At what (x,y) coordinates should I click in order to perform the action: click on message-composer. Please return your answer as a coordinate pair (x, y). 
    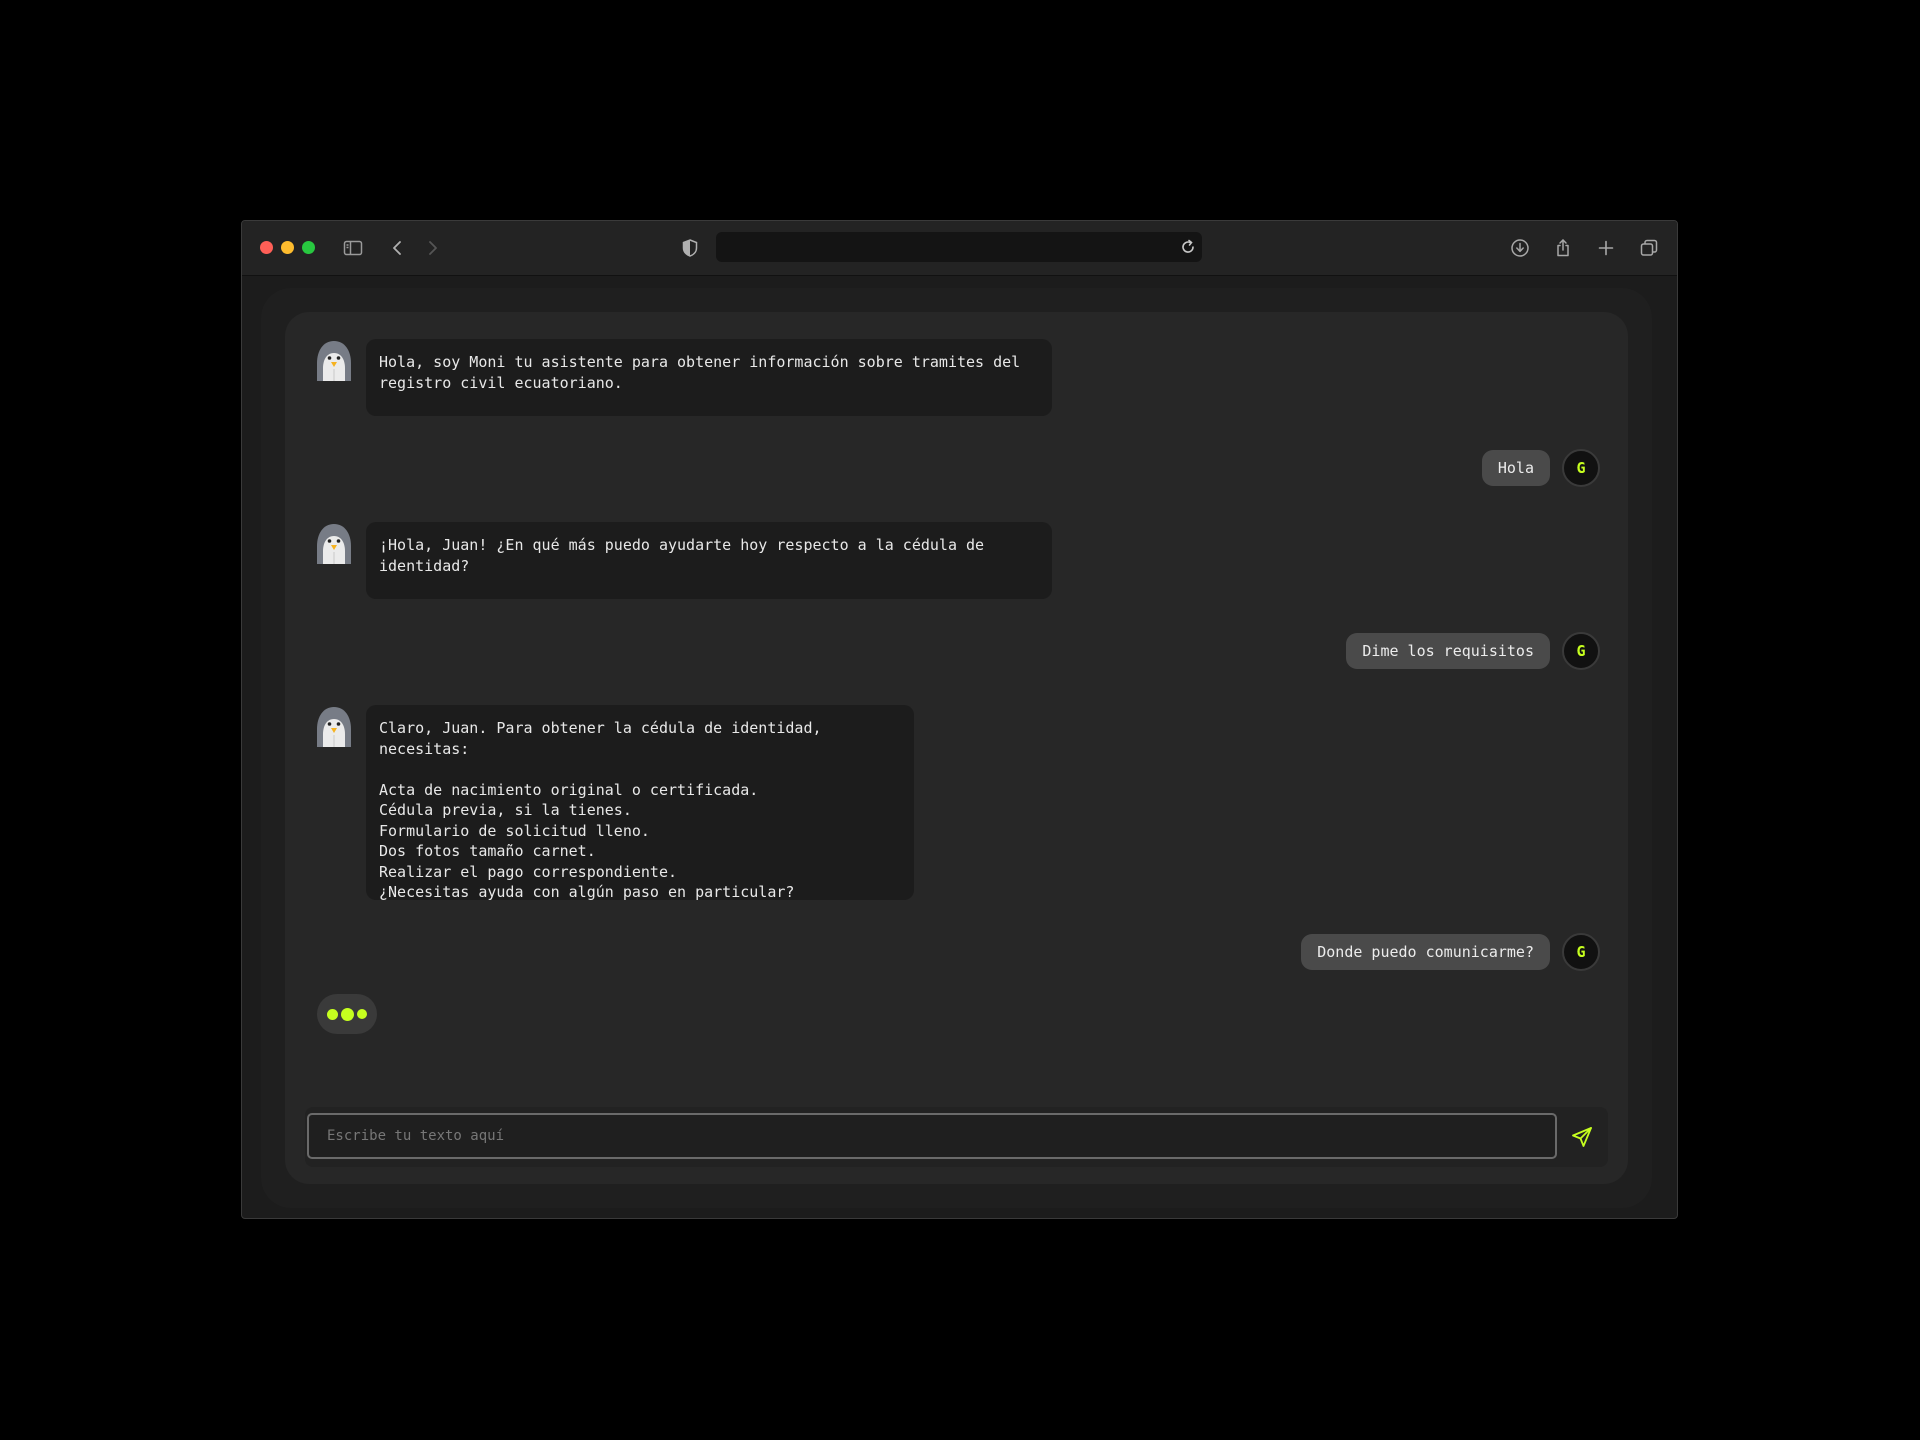
    Looking at the image, I should click on (956, 1137).